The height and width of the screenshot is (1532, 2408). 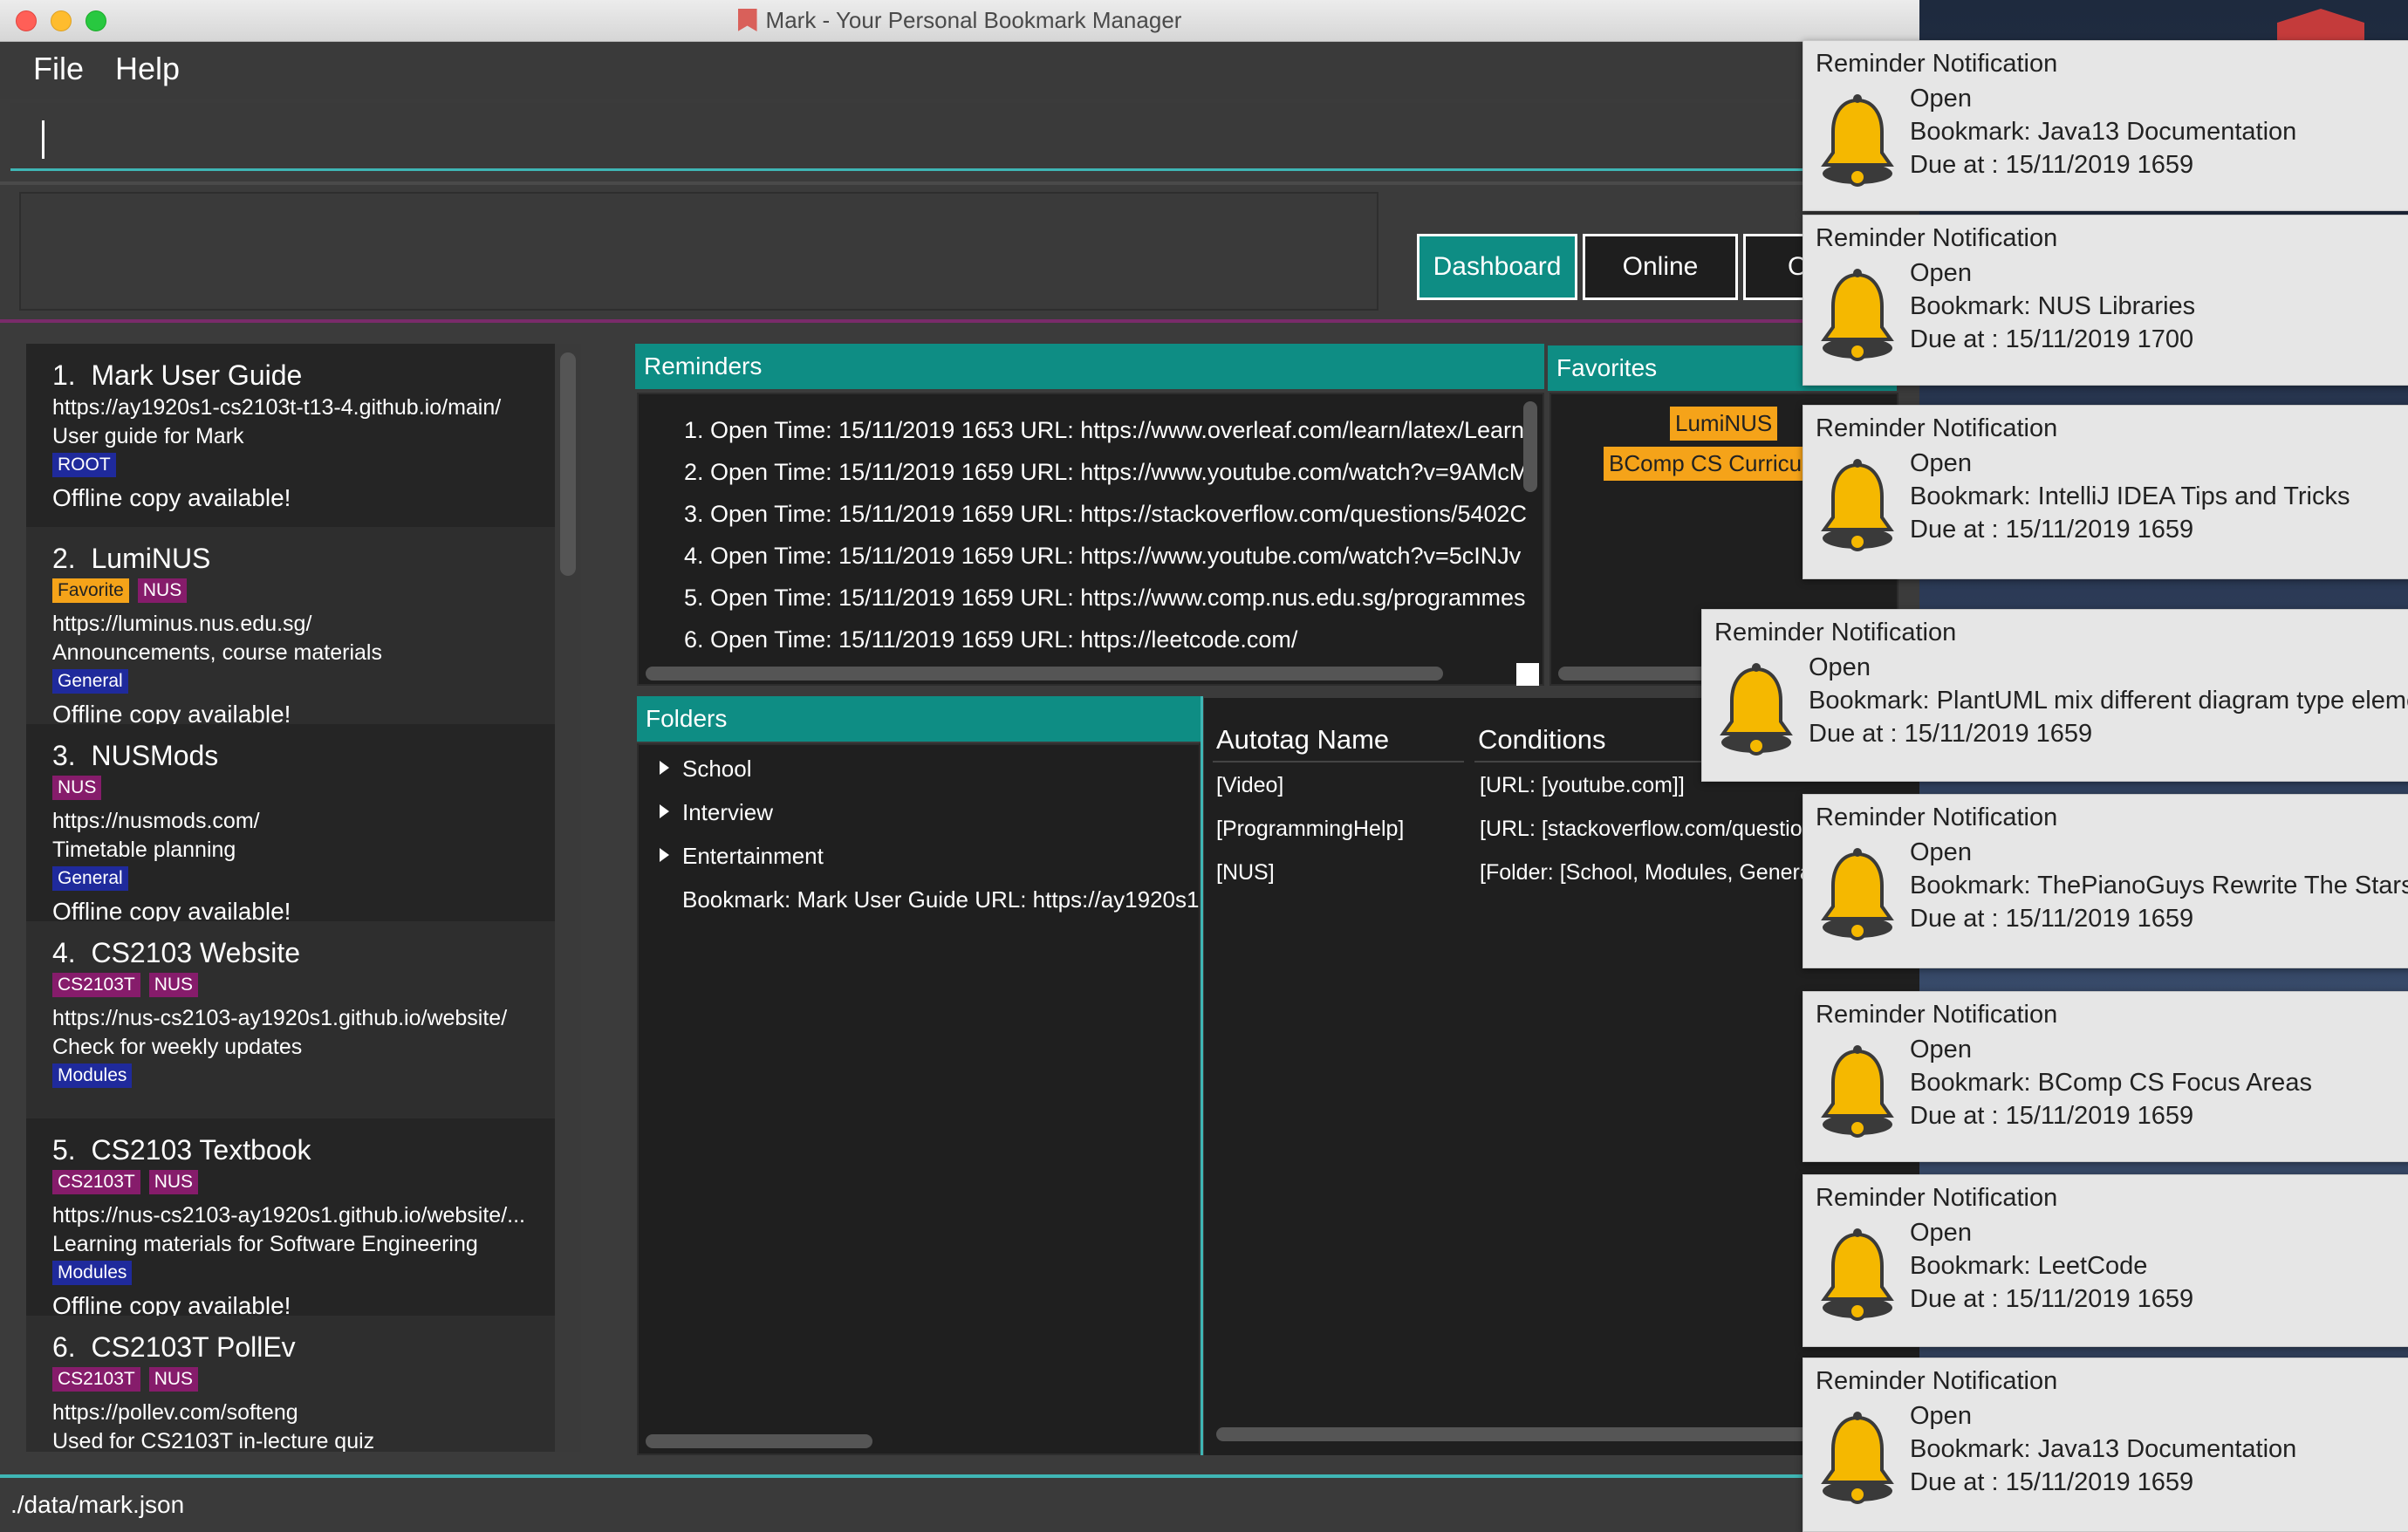 I want to click on folder-item: Interview, so click(x=728, y=812).